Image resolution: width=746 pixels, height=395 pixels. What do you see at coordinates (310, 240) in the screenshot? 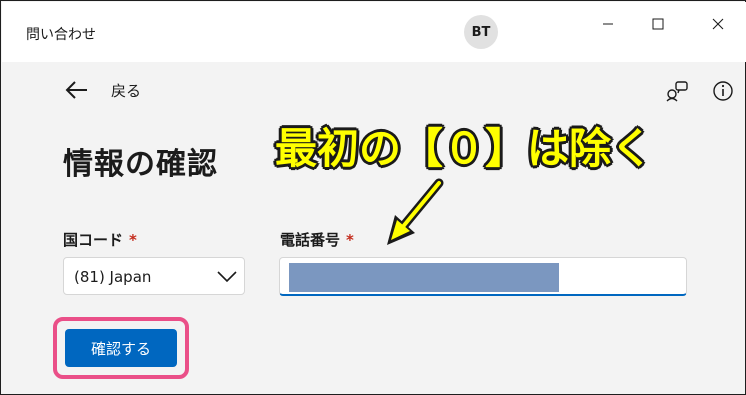
I see `phone-number-label-text: 電話番号` at bounding box center [310, 240].